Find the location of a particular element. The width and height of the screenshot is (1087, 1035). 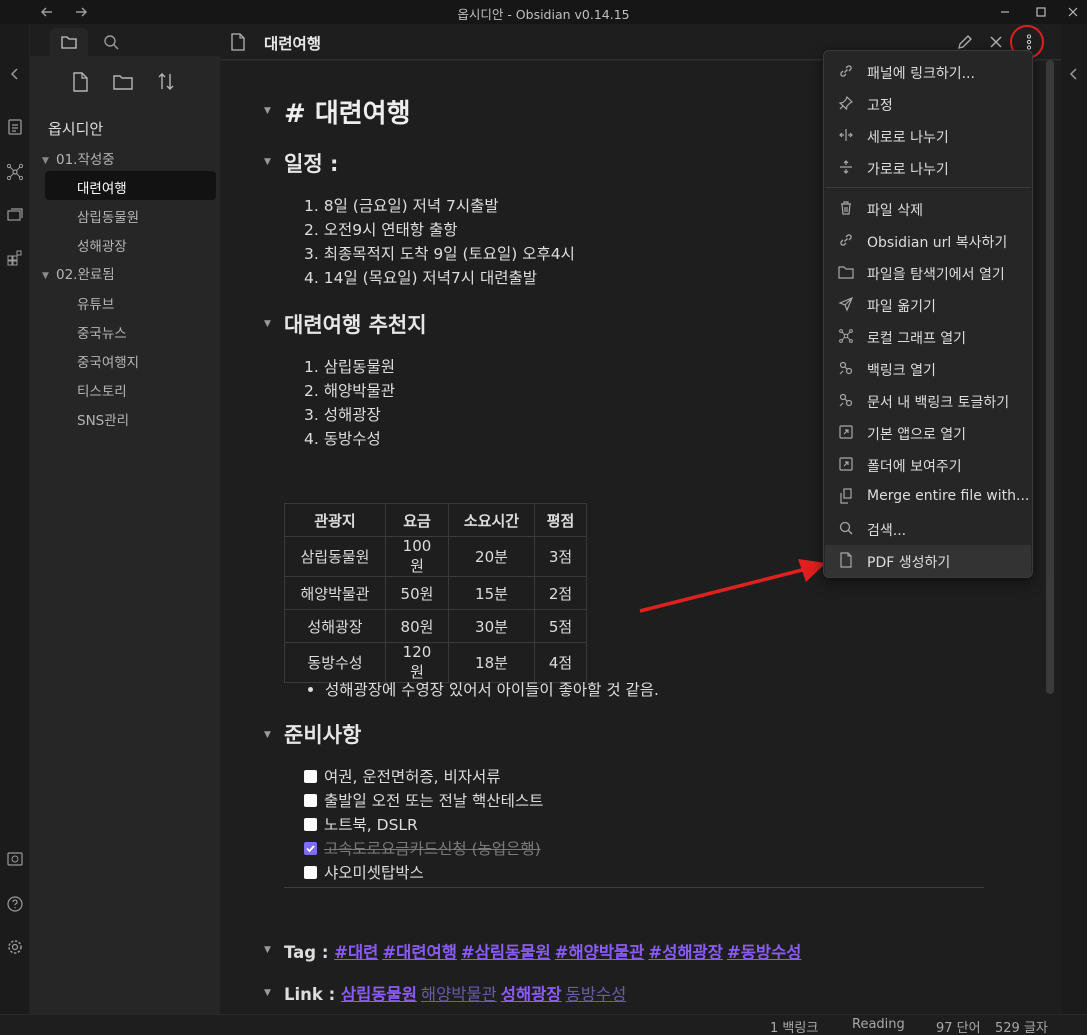

table-cell: 성해광장 is located at coordinates (335, 626).